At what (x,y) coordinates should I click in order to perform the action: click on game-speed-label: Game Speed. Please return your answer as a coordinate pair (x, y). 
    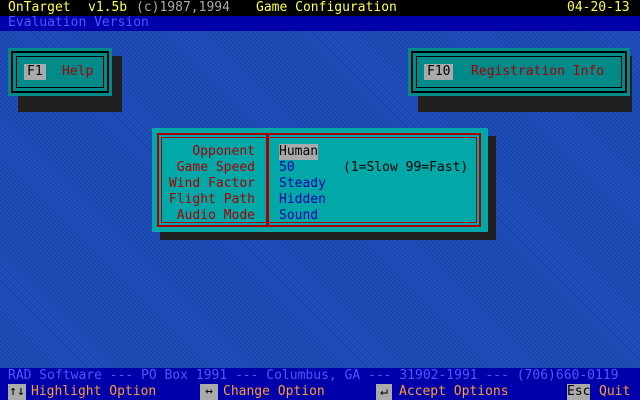
    Looking at the image, I should click on (215, 167).